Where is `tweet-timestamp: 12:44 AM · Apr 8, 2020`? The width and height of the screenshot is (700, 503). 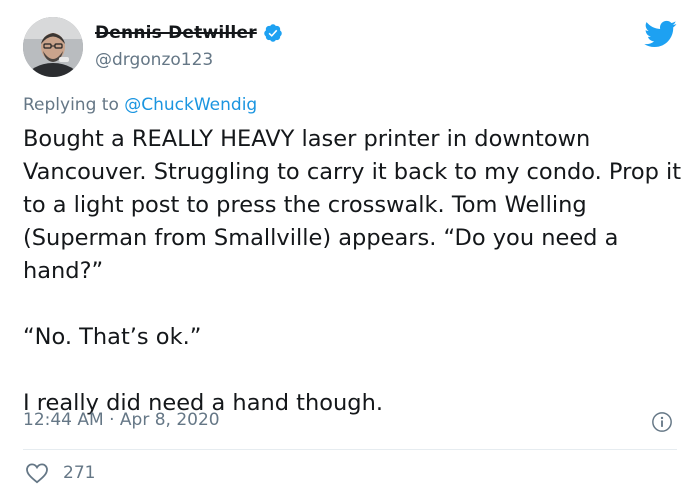 tweet-timestamp: 12:44 AM · Apr 8, 2020 is located at coordinates (121, 420).